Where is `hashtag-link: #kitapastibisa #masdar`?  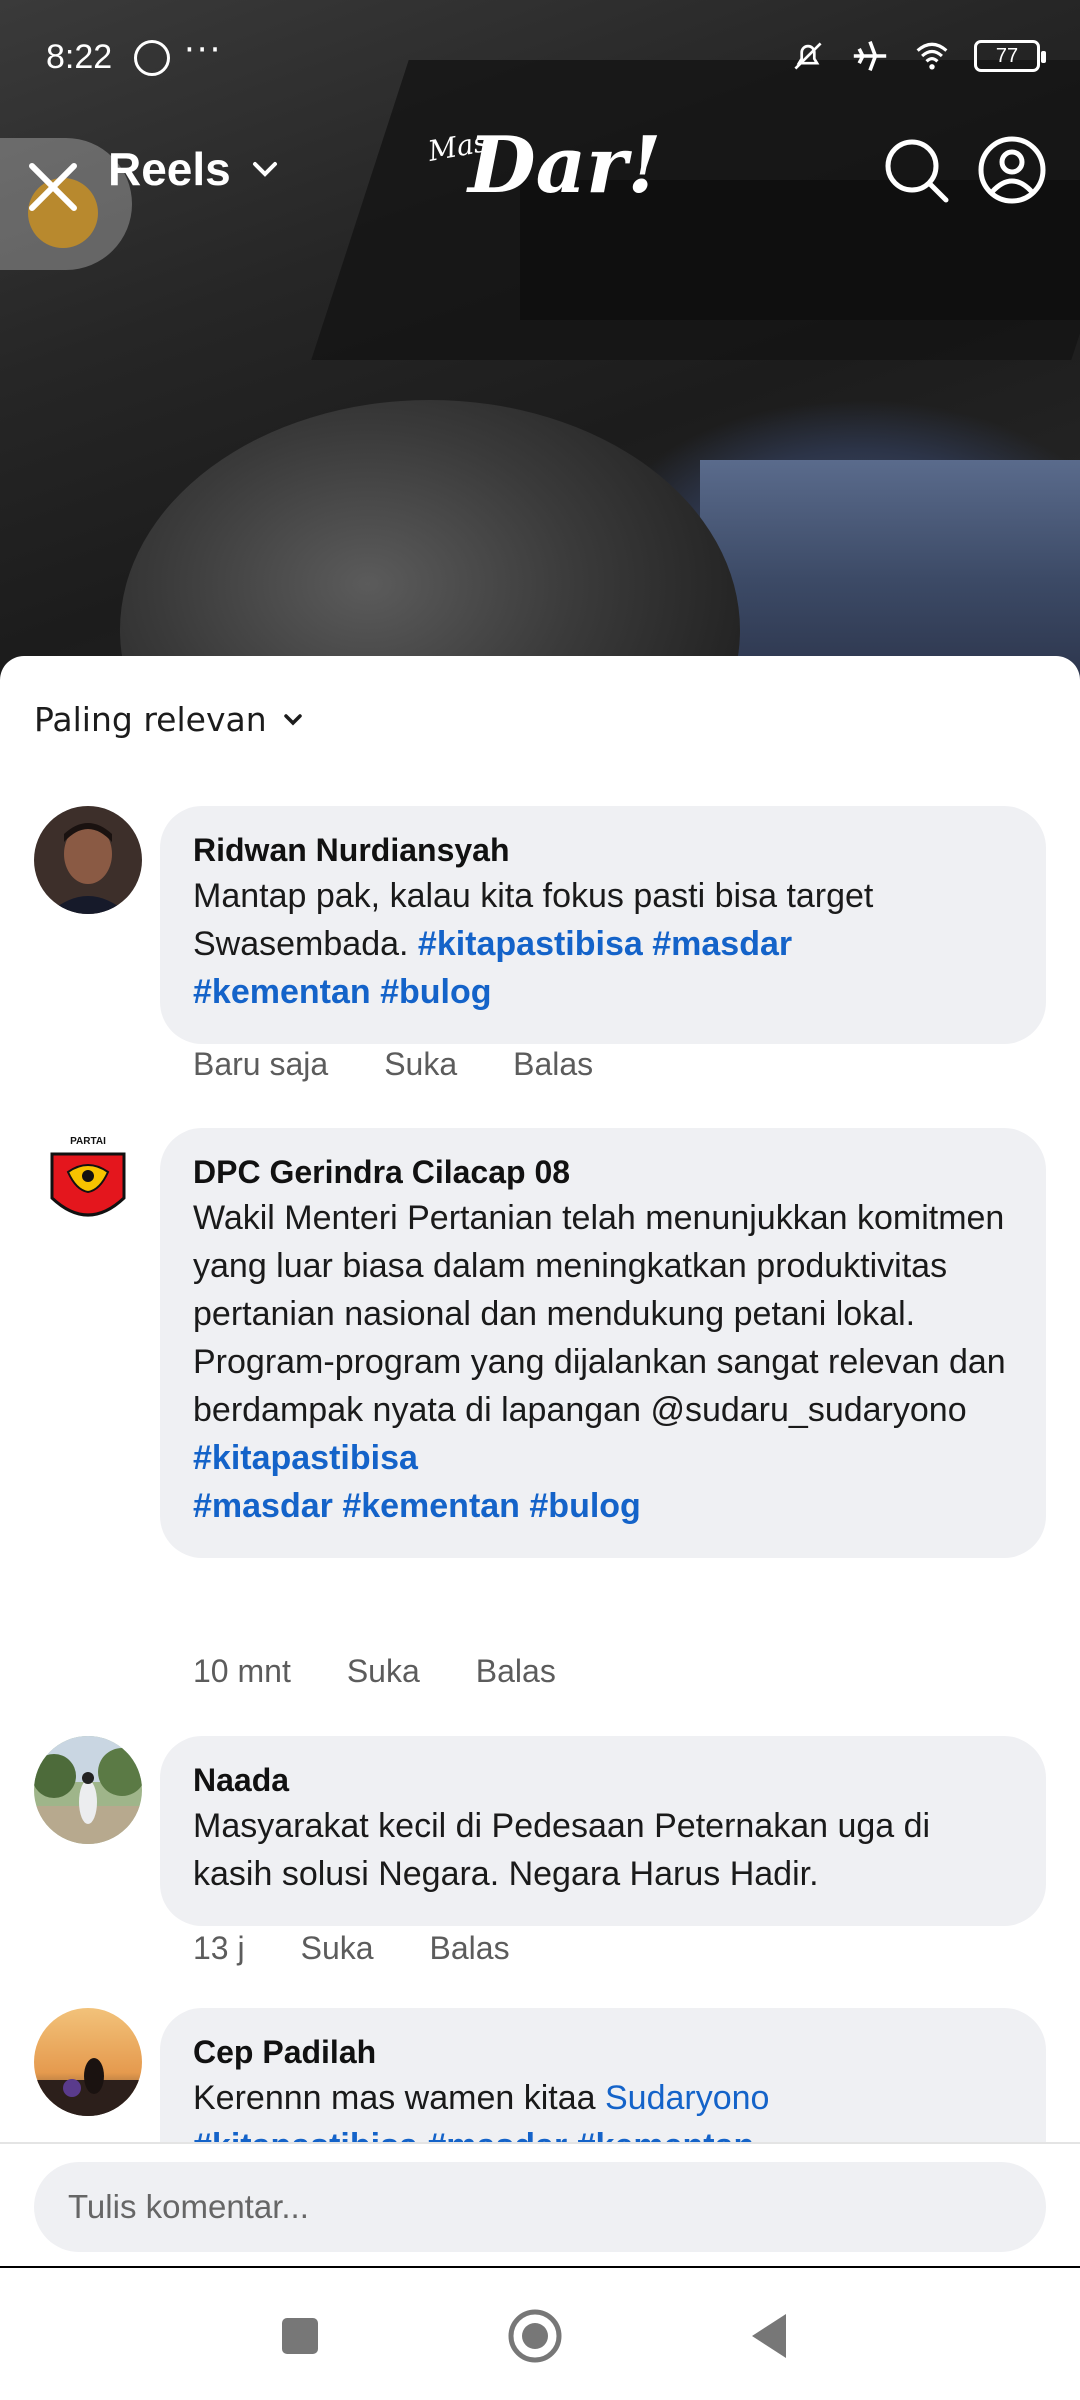
hashtag-link: #kitapastibisa #masdar is located at coordinates (605, 944).